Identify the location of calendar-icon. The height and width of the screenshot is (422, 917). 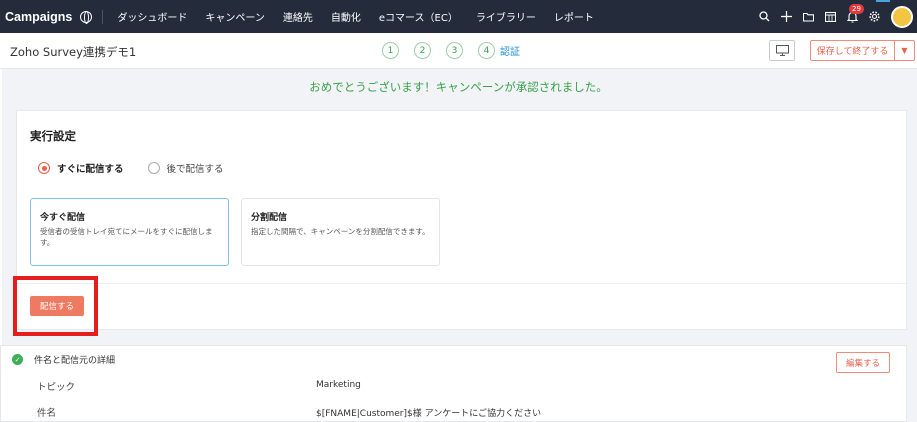
(830, 16).